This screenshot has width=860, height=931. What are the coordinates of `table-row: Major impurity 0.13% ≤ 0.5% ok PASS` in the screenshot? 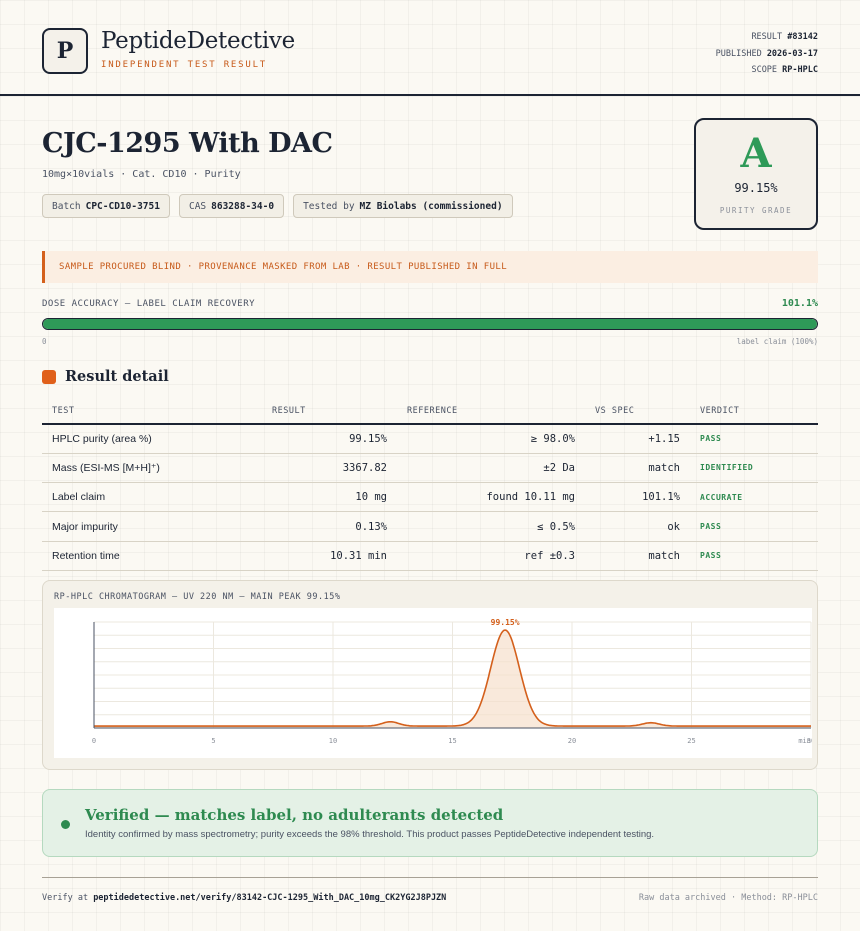 It's located at (430, 526).